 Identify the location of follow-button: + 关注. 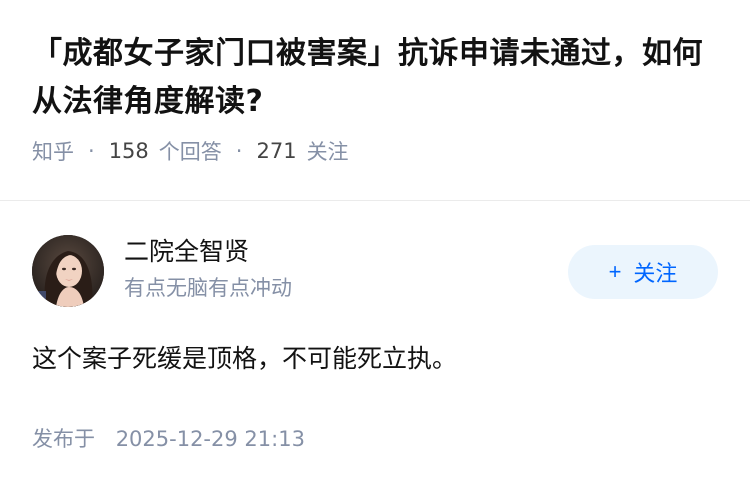
(643, 272).